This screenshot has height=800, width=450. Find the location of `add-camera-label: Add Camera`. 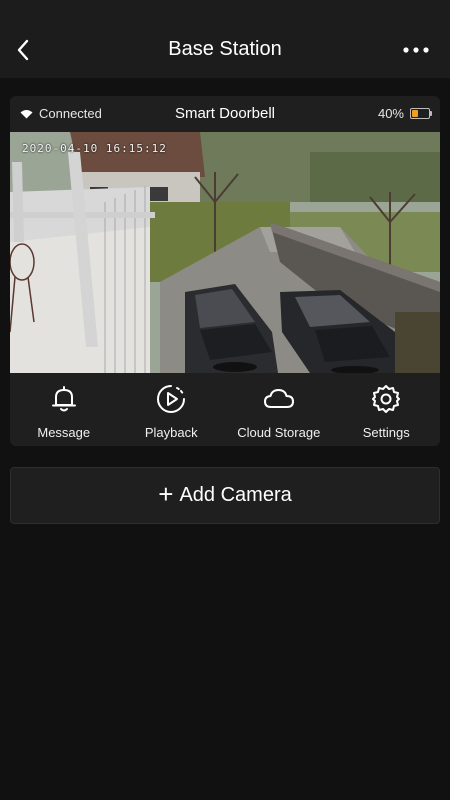

add-camera-label: Add Camera is located at coordinates (235, 495).